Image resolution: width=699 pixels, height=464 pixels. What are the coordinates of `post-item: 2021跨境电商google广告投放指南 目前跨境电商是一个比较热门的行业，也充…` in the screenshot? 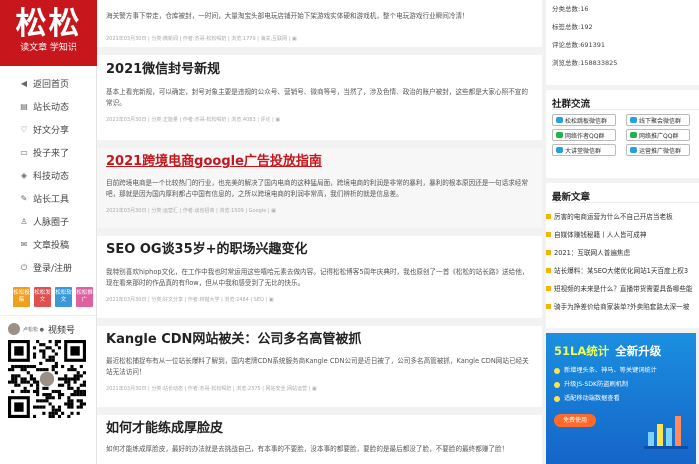 It's located at (319, 188).